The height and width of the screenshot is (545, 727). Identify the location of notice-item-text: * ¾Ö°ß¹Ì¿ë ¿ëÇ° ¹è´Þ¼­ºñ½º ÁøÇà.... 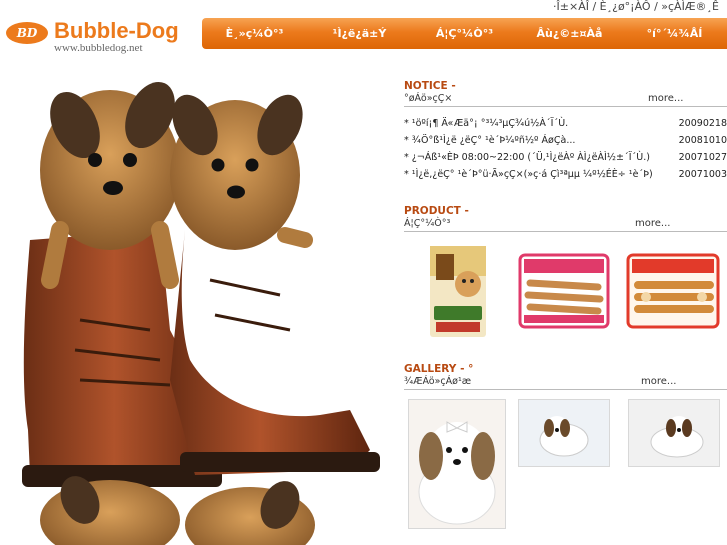
(489, 140).